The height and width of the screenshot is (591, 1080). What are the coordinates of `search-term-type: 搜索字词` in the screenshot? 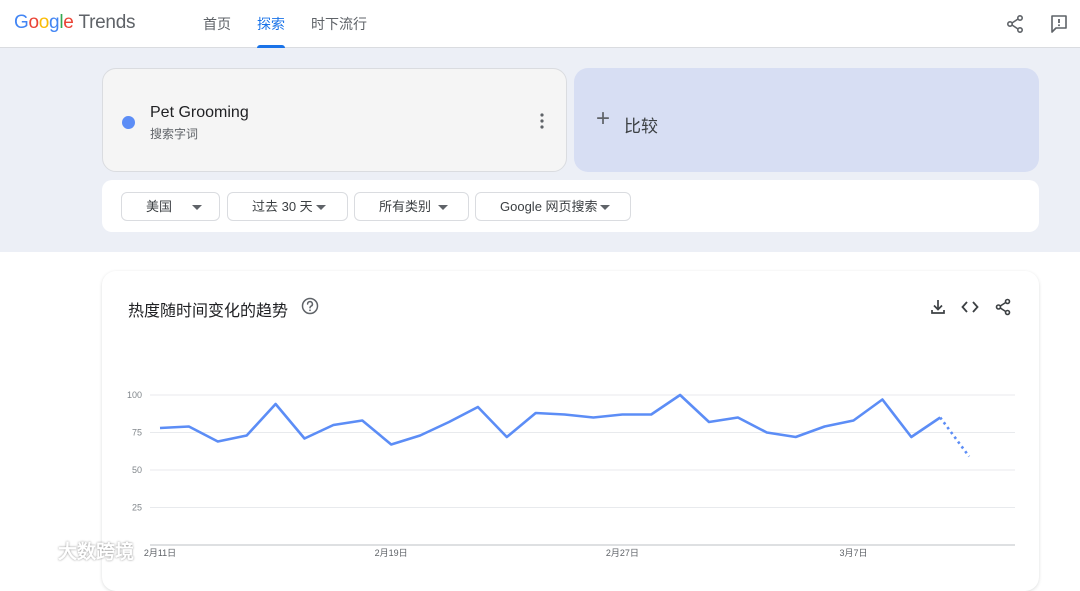 It's located at (174, 134).